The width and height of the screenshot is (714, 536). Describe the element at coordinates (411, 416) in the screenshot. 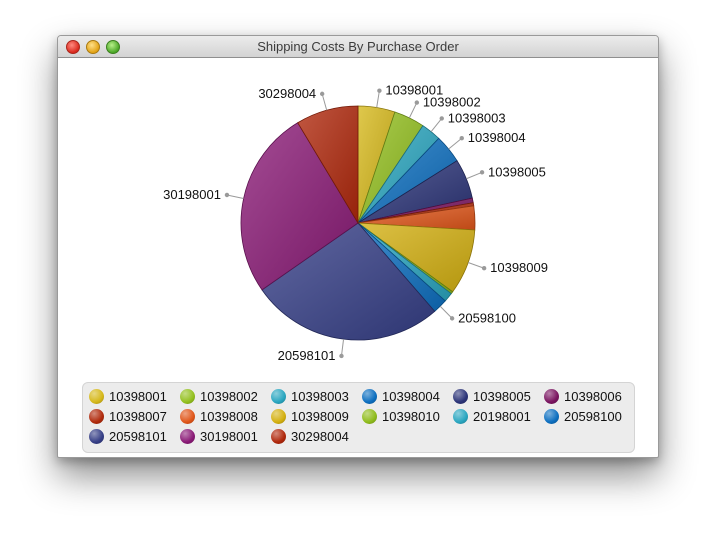

I see `legend-label: 10398010` at that location.